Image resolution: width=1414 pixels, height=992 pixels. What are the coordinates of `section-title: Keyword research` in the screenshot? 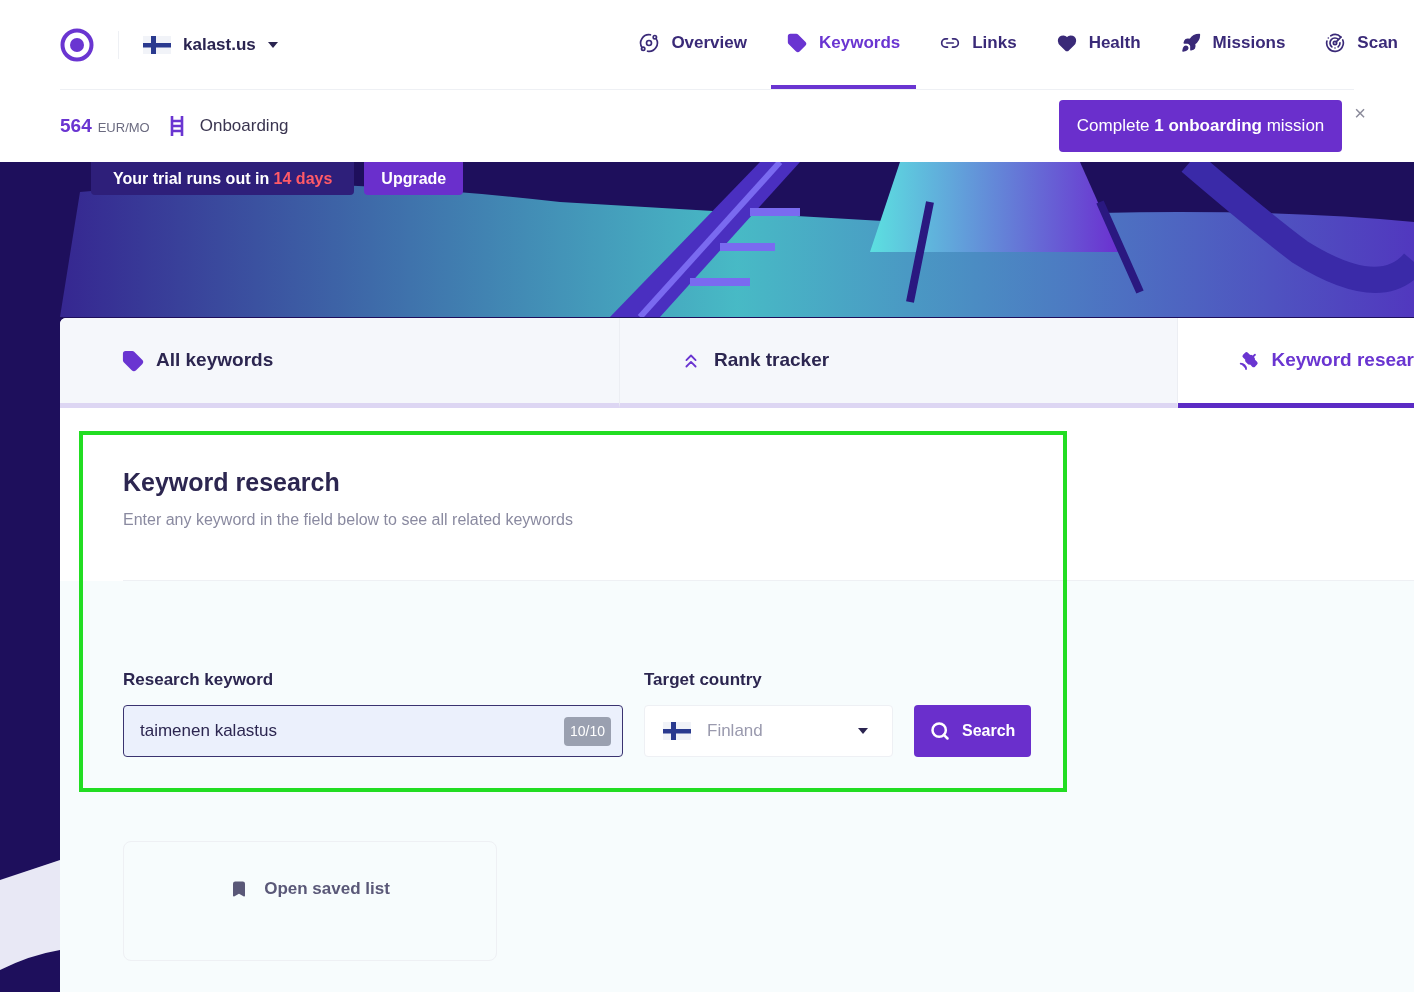 It's located at (232, 482).